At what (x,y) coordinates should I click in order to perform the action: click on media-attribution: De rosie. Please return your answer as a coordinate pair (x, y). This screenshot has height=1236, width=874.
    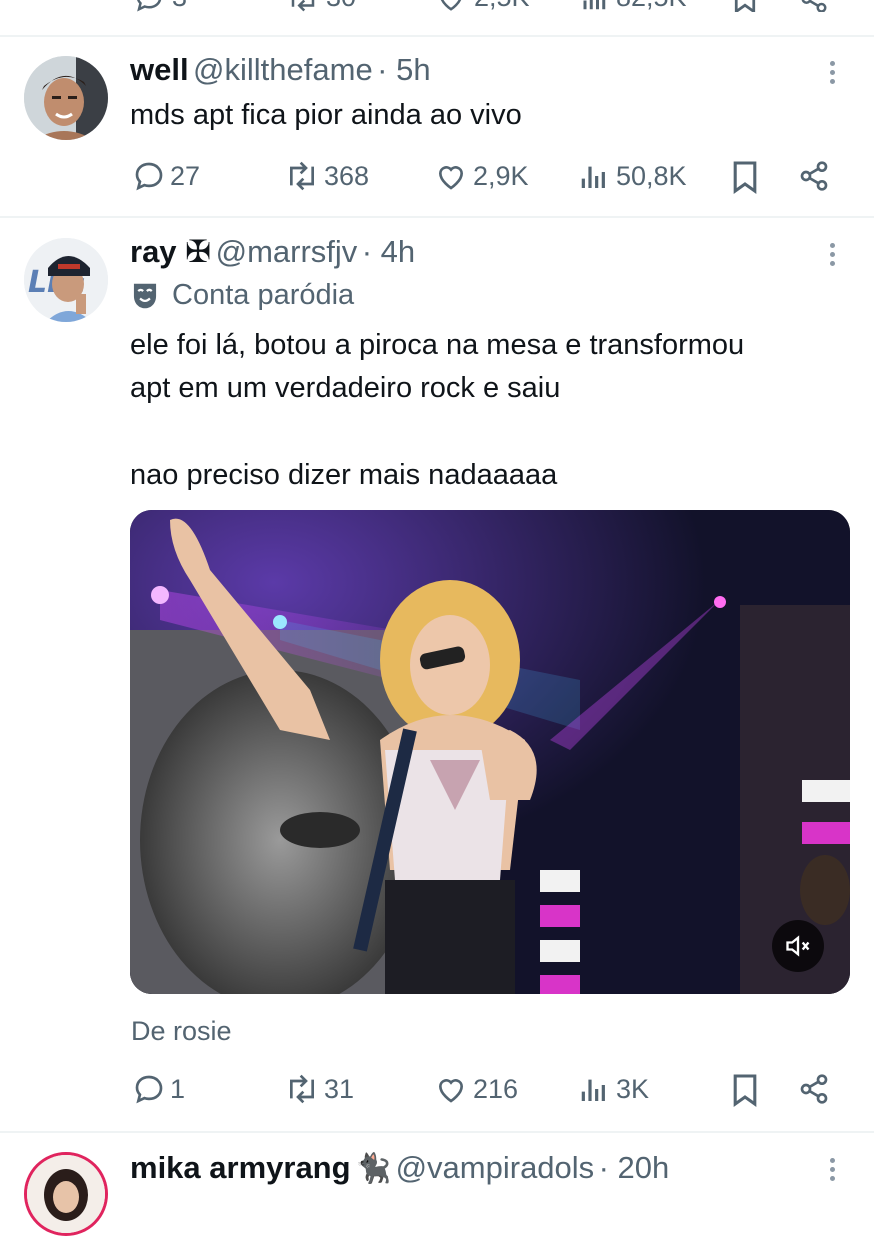
    Looking at the image, I should click on (181, 1031).